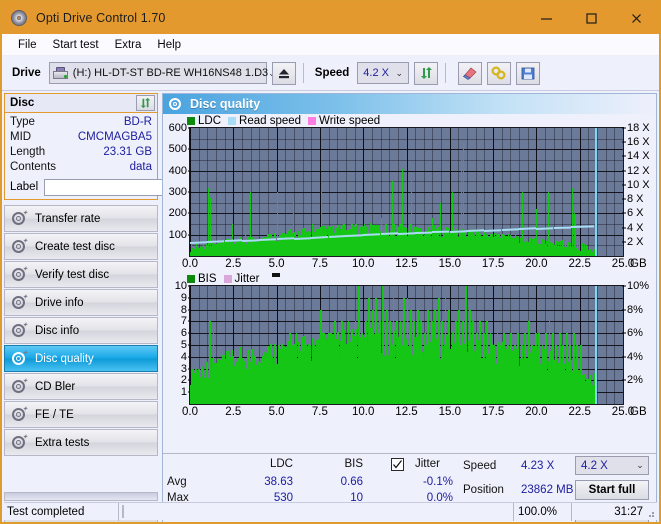  What do you see at coordinates (81, 152) in the screenshot?
I see `disc-row-length: Length 23.31 GB` at bounding box center [81, 152].